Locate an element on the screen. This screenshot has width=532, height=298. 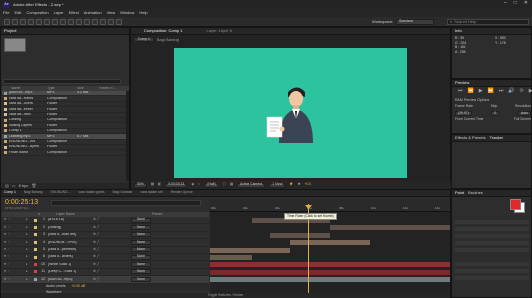
menu-view: View is located at coordinates (111, 13).